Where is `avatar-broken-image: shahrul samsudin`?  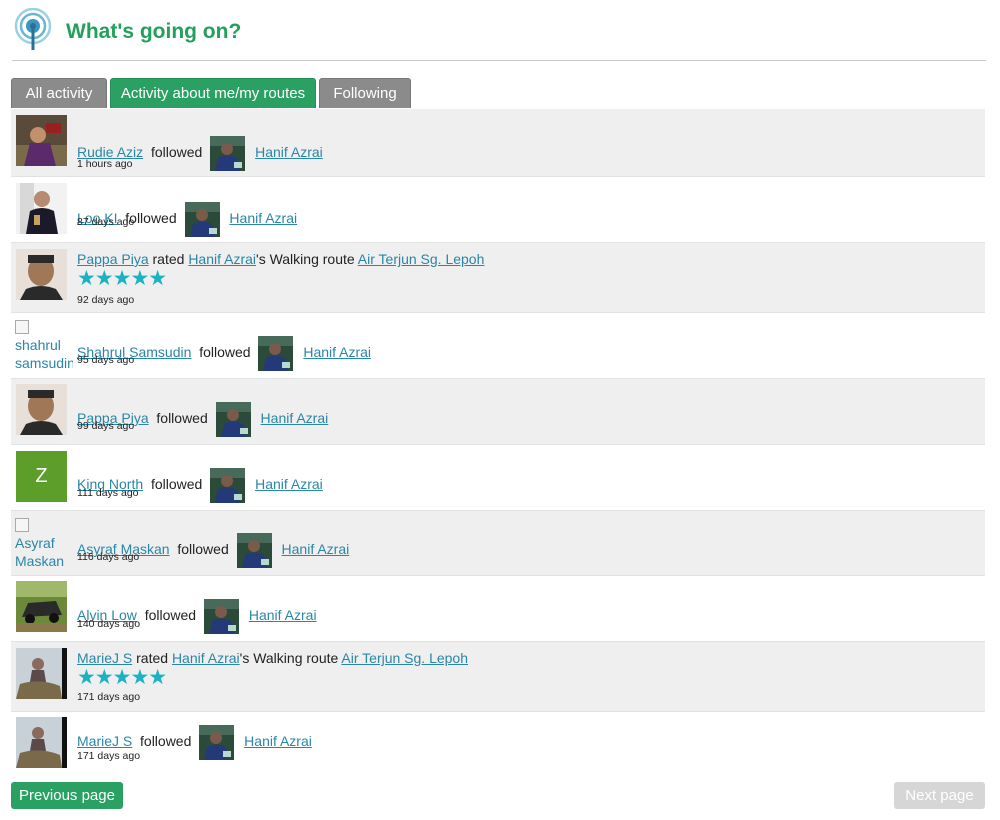
avatar-broken-image: shahrul samsudin is located at coordinates (44, 346).